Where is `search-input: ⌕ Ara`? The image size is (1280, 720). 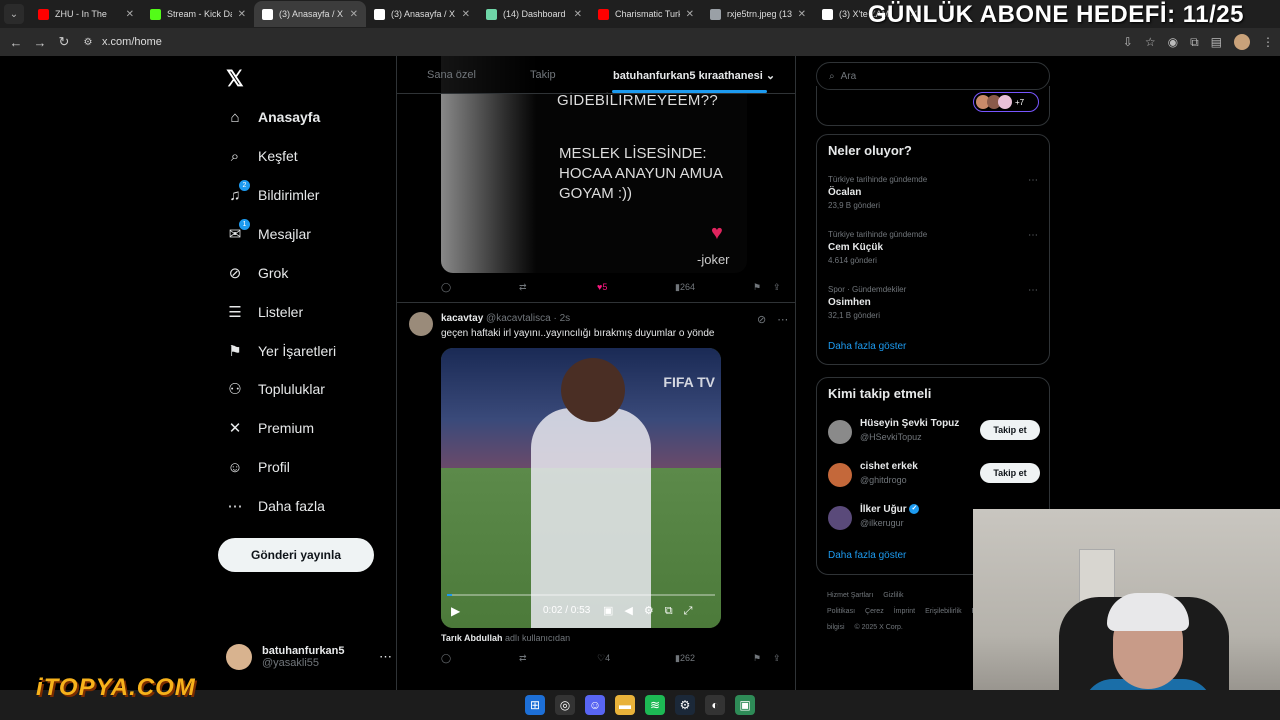 search-input: ⌕ Ara is located at coordinates (933, 76).